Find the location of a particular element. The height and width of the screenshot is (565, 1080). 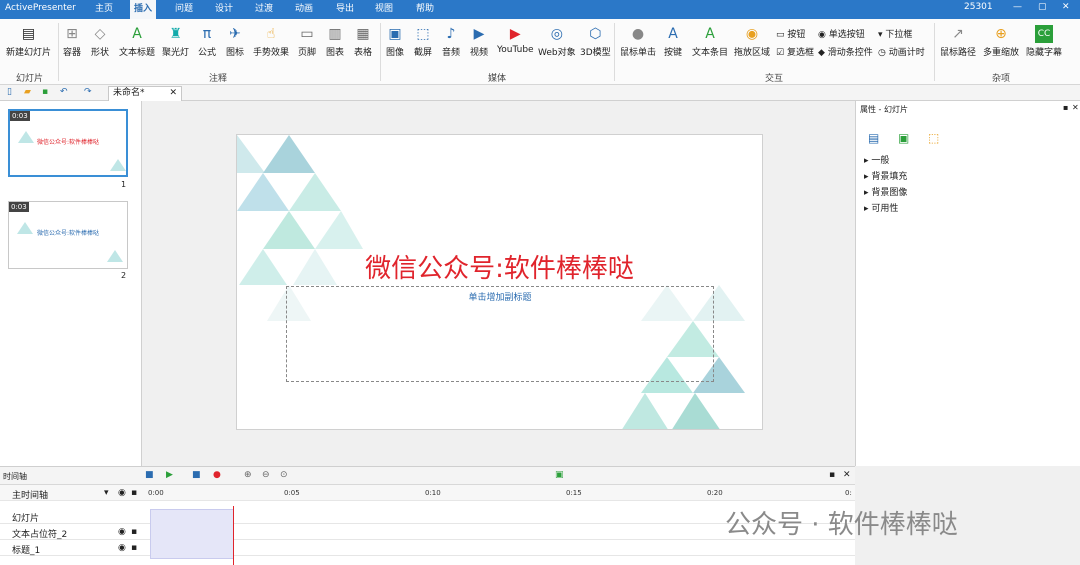

interaction-props-icon: ⬚ is located at coordinates (933, 138).